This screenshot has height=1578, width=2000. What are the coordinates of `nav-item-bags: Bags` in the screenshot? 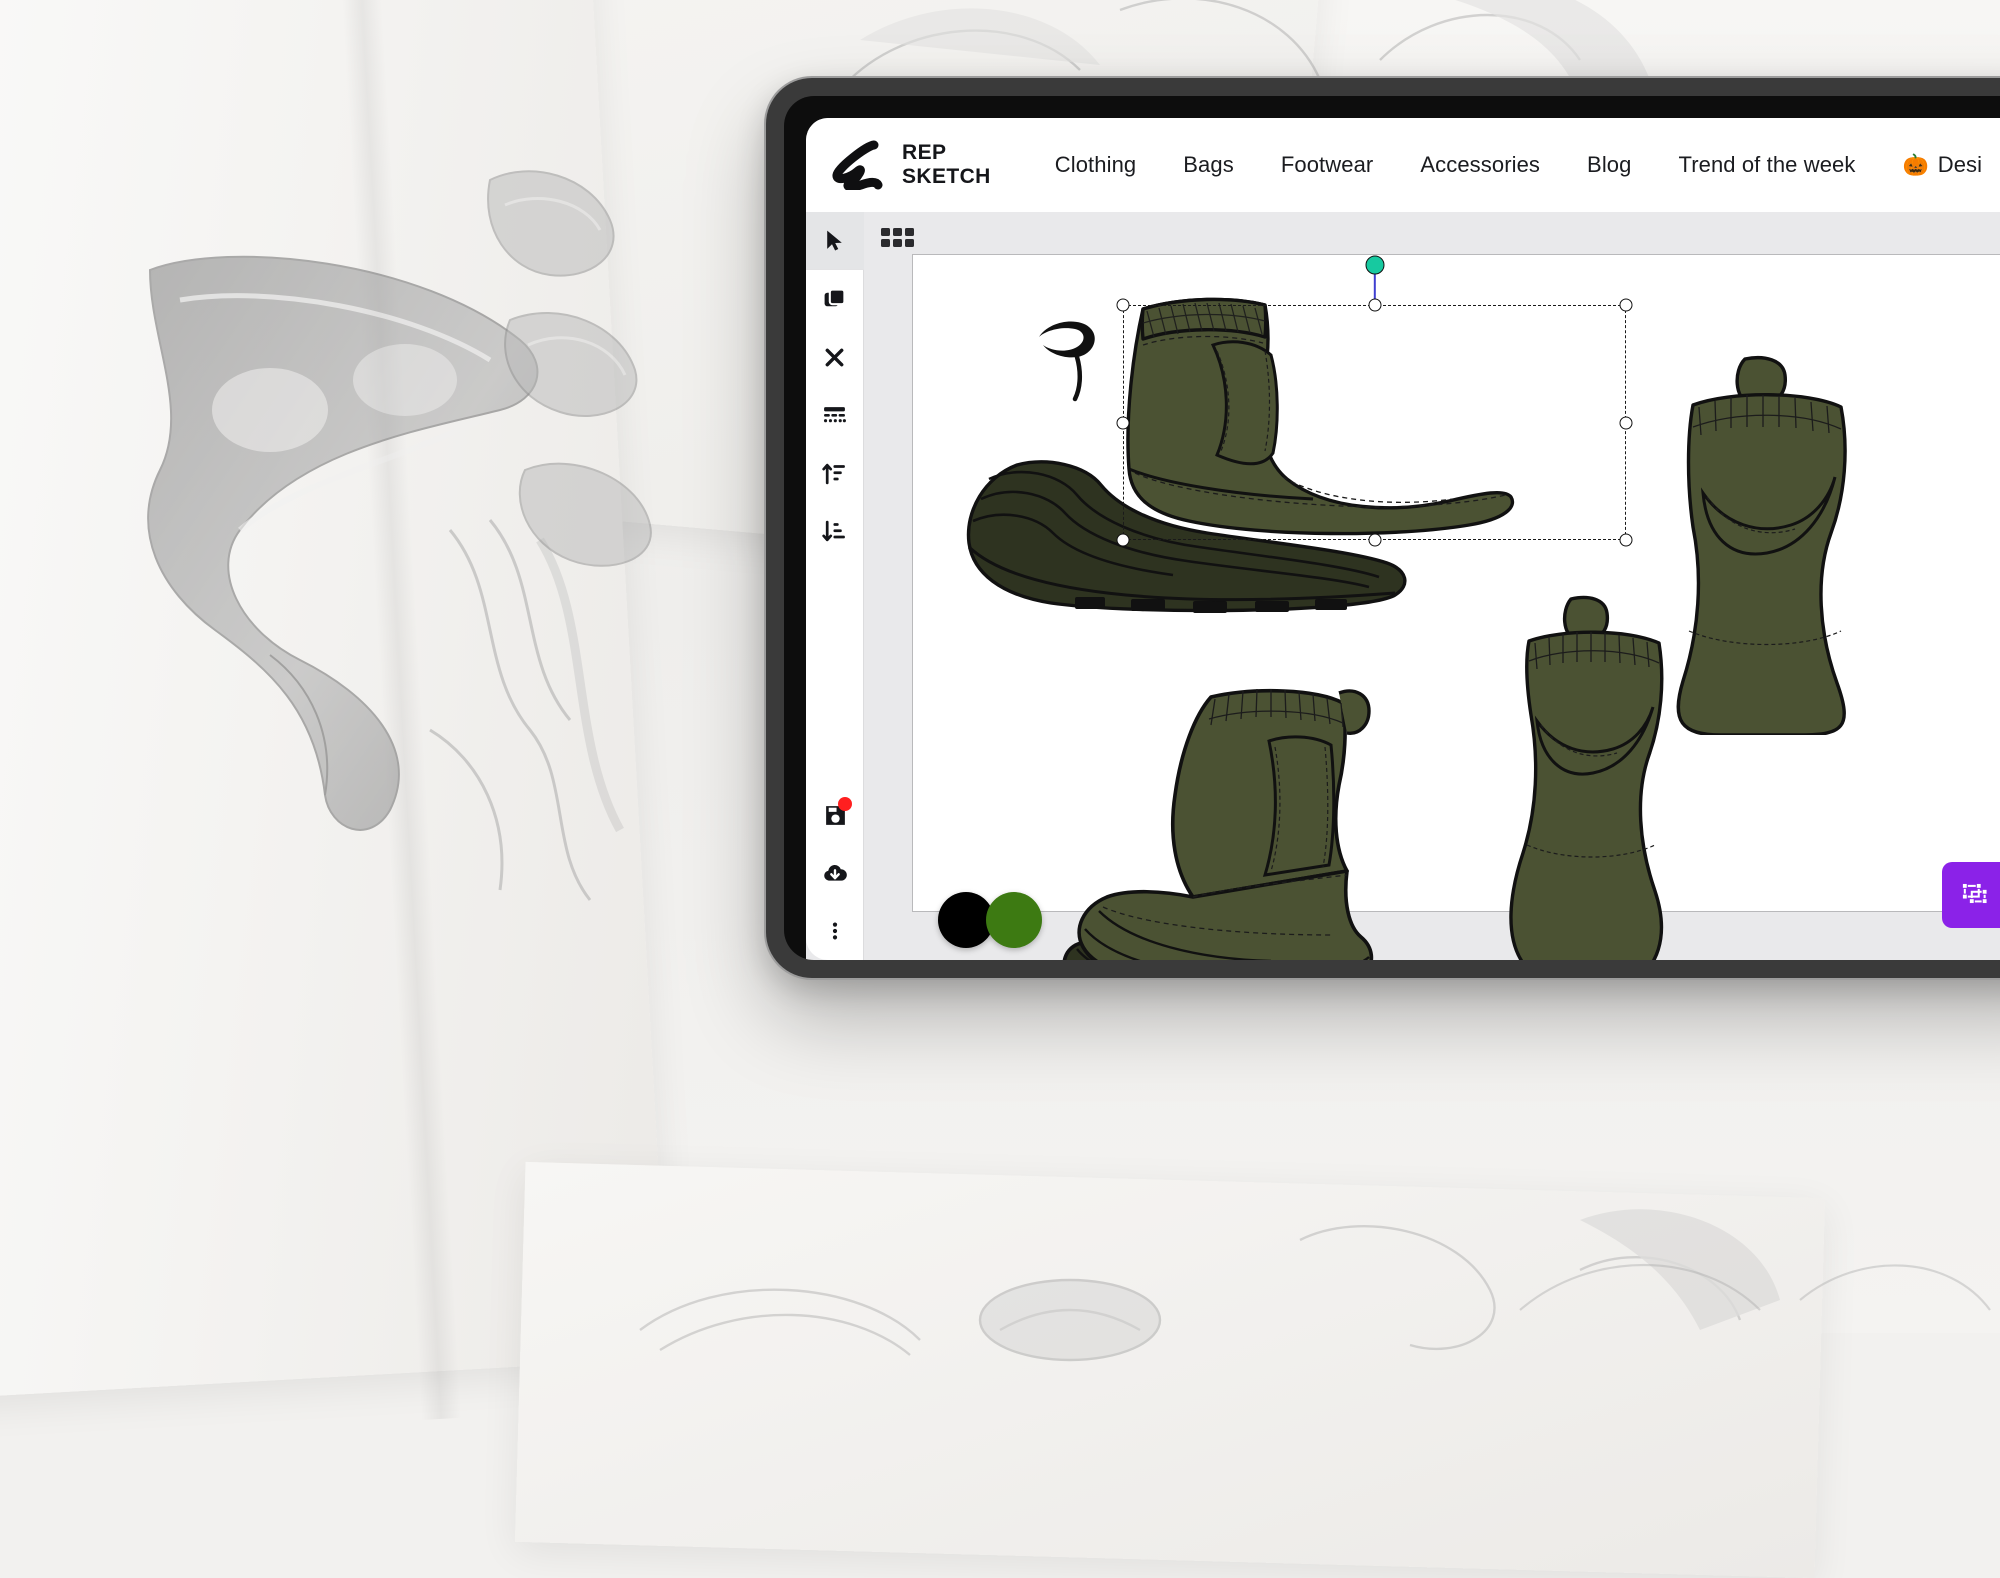 It's located at (1208, 165).